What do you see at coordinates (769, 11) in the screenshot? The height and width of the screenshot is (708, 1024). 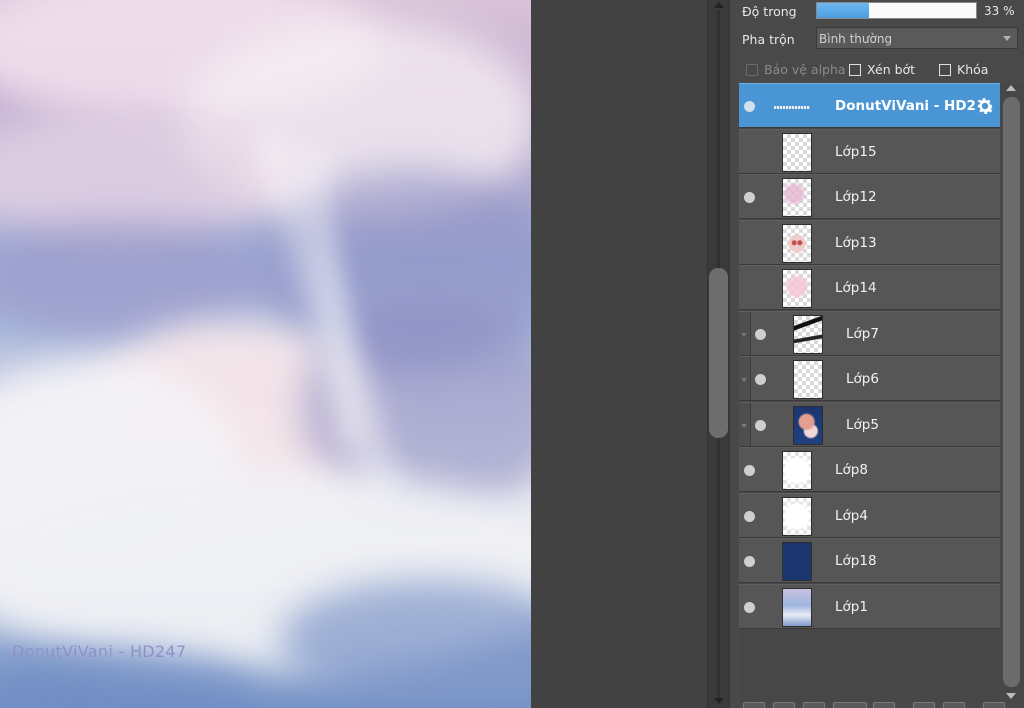 I see `opacity-label: Độ trong` at bounding box center [769, 11].